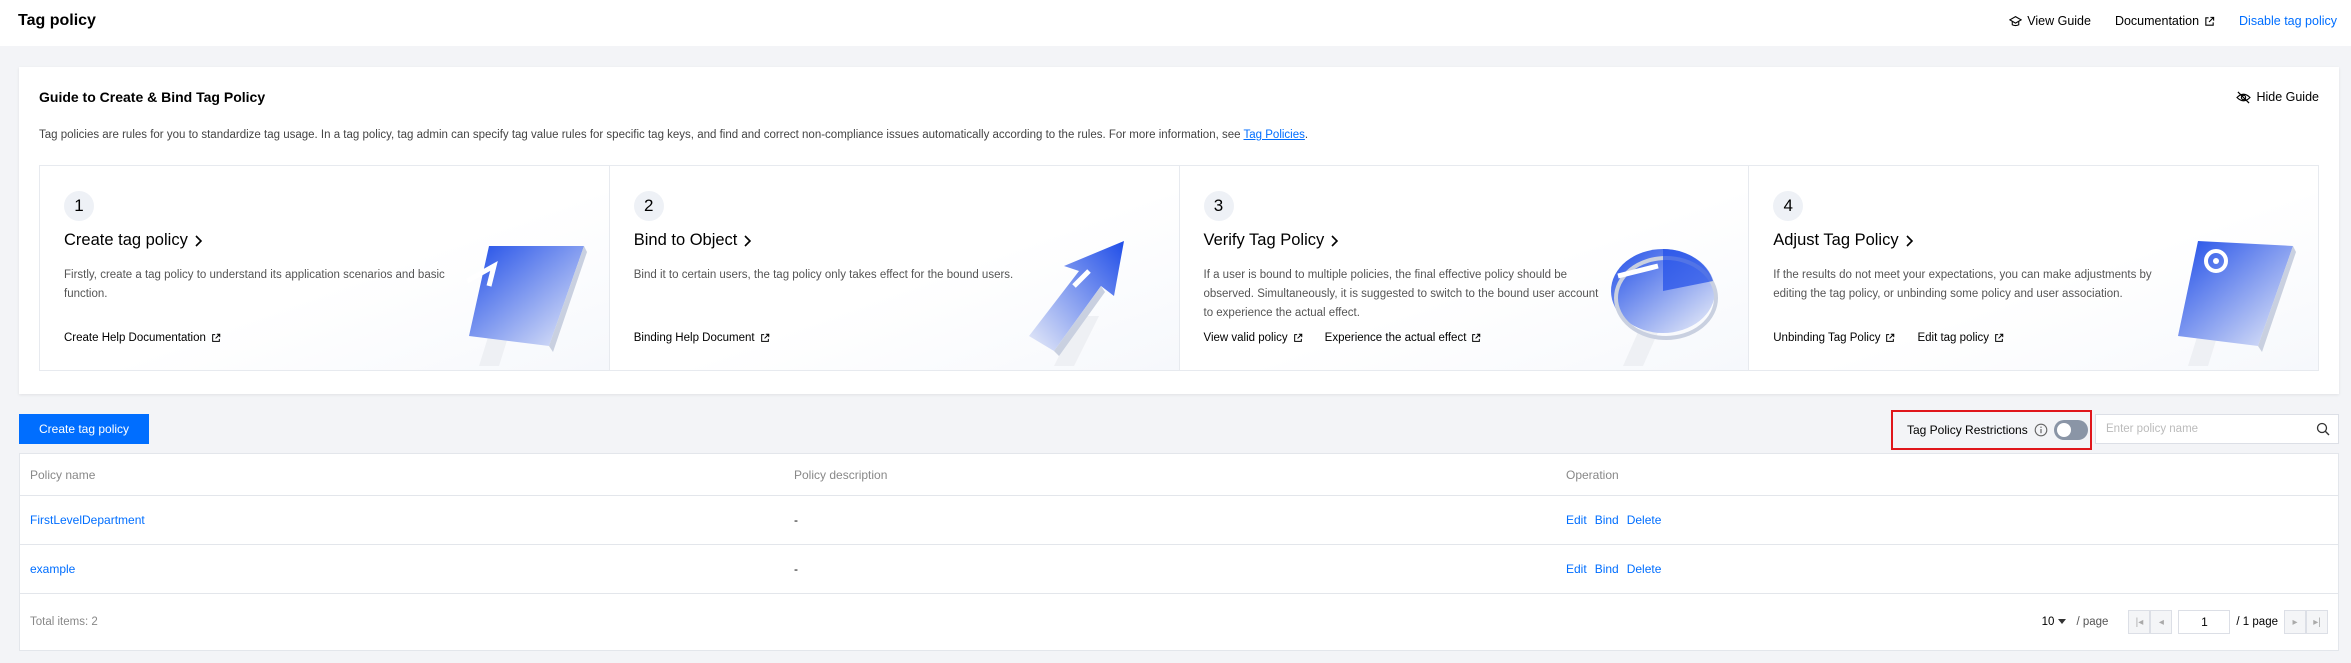 This screenshot has width=2351, height=663. Describe the element at coordinates (2161, 622) in the screenshot. I see `prev-page-icon: ◂` at that location.